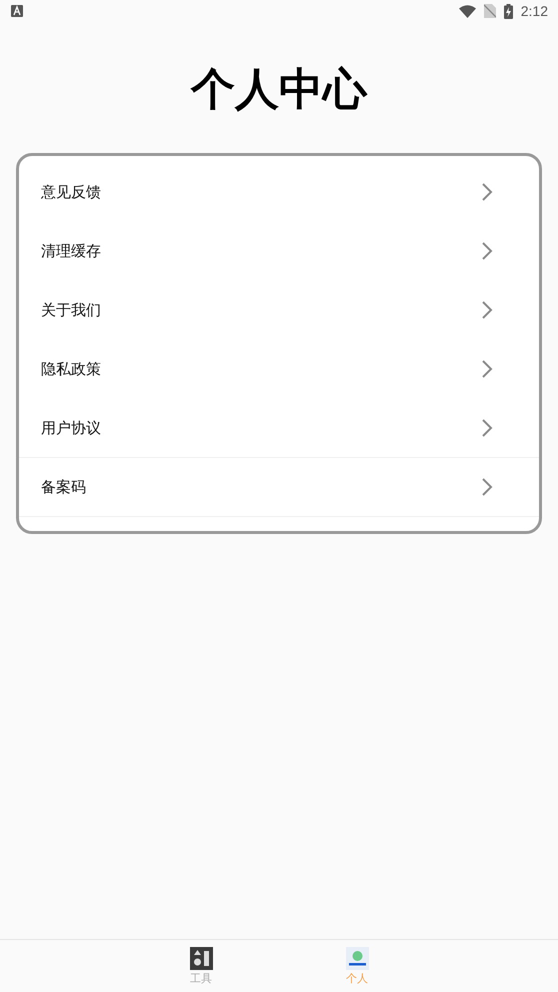 The image size is (558, 992). Describe the element at coordinates (201, 958) in the screenshot. I see `shapes-icon` at that location.